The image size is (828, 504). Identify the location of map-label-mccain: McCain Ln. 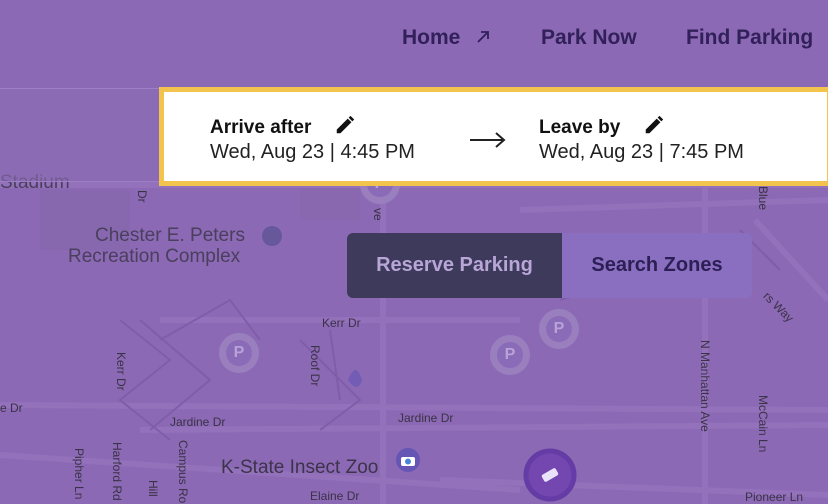
(763, 424).